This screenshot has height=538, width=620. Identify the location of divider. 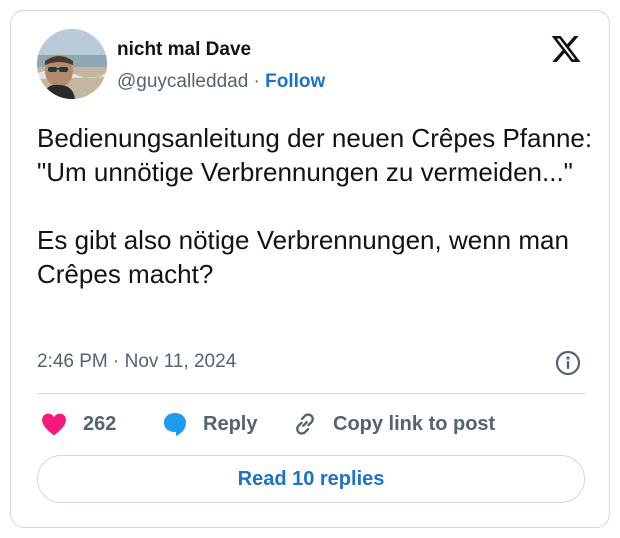
(311, 393).